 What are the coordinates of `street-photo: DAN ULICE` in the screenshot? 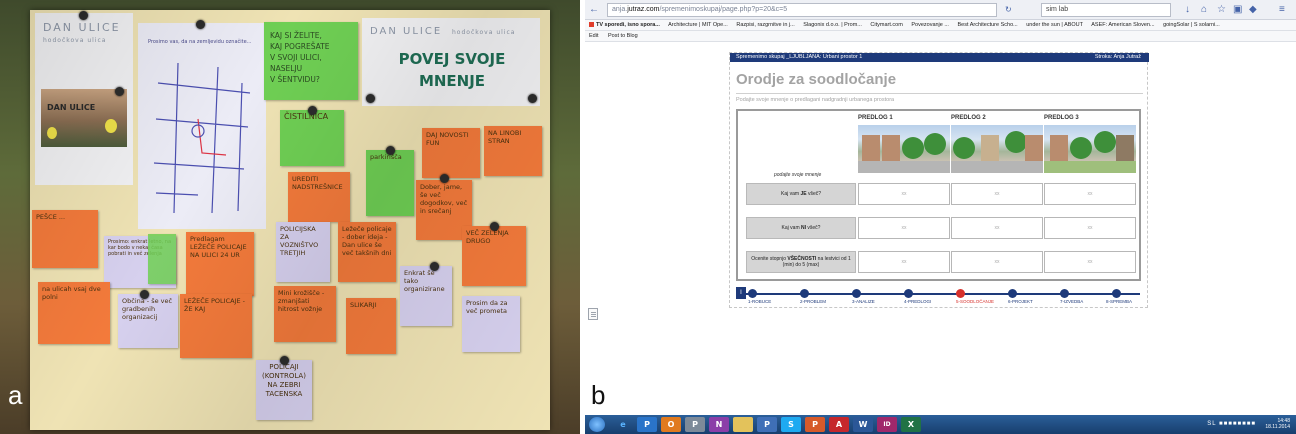 It's located at (84, 118).